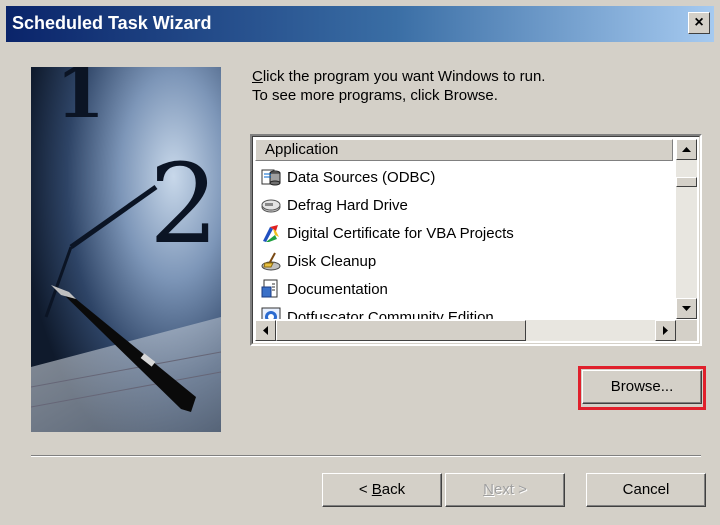 Image resolution: width=720 pixels, height=525 pixels. What do you see at coordinates (390, 314) in the screenshot?
I see `list-item-label: Dotfuscator Community Edition` at bounding box center [390, 314].